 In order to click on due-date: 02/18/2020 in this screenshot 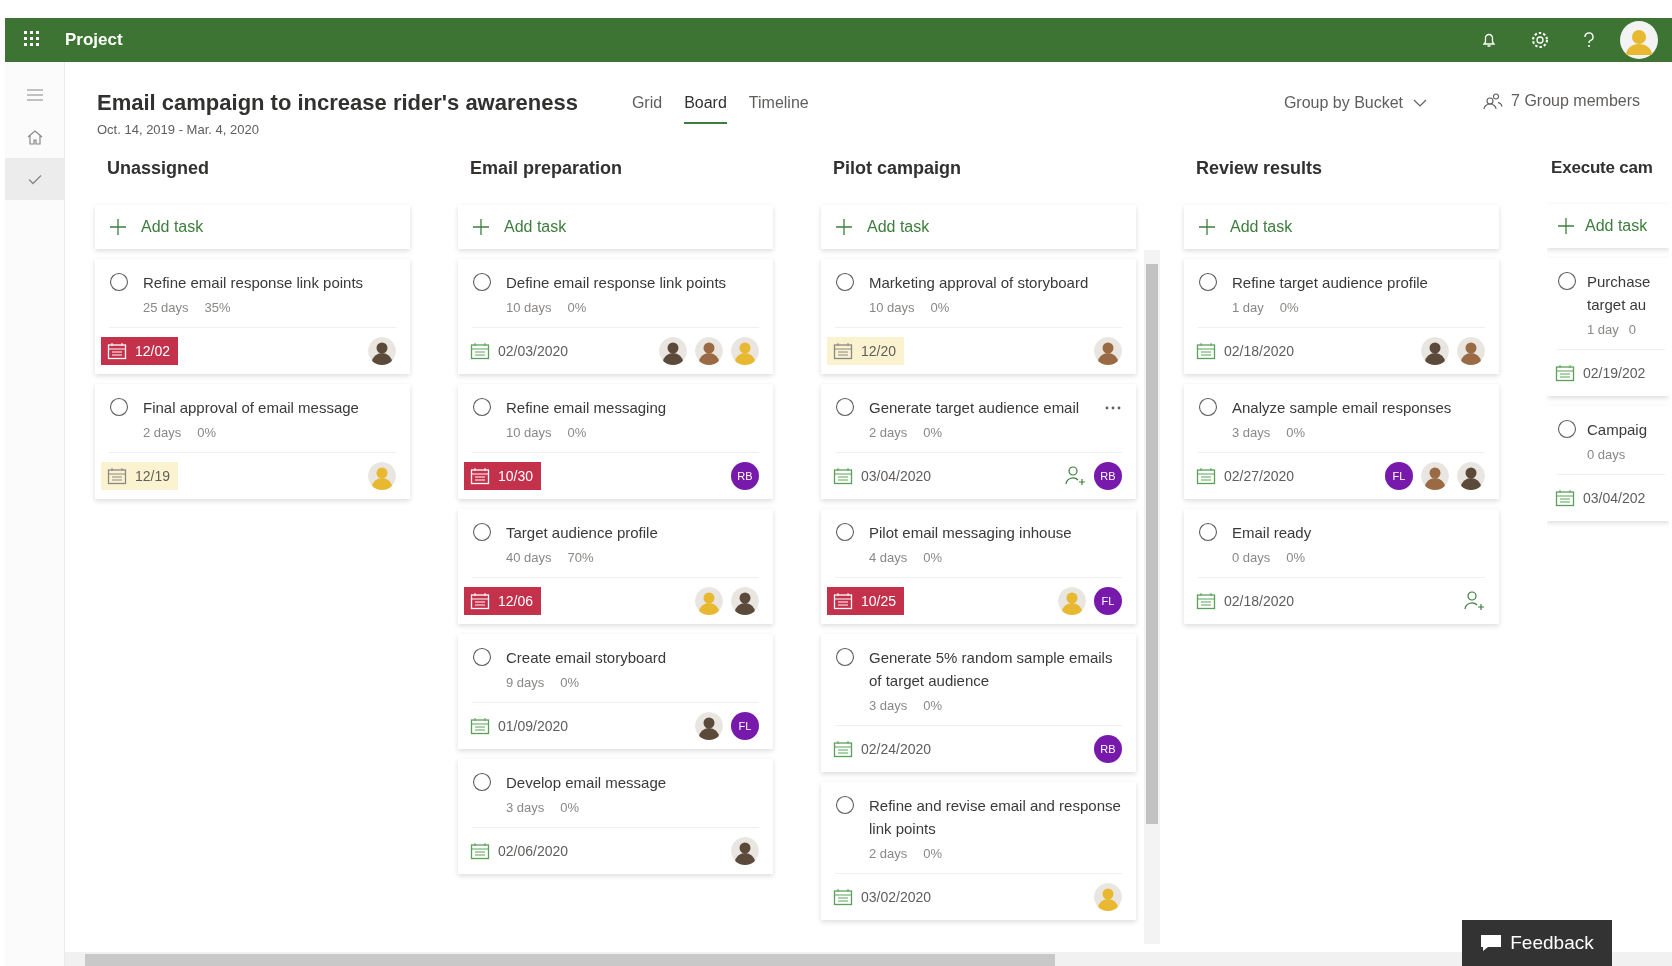, I will do `click(1246, 601)`.